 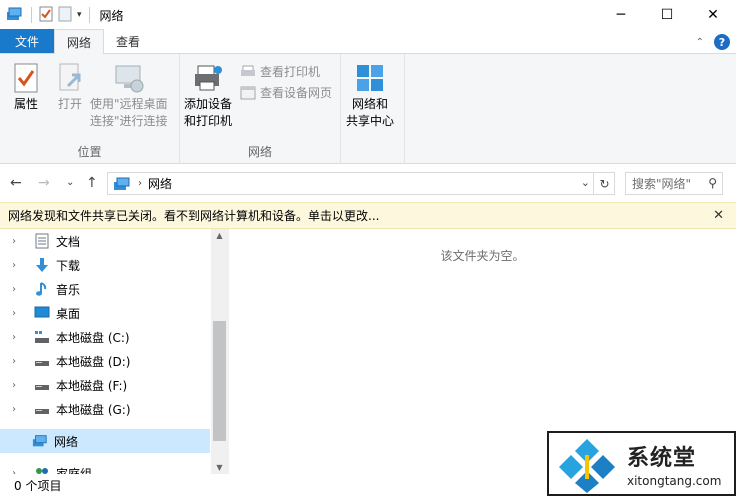 I want to click on nav-scrollbar: ▲ ▼, so click(x=219, y=351).